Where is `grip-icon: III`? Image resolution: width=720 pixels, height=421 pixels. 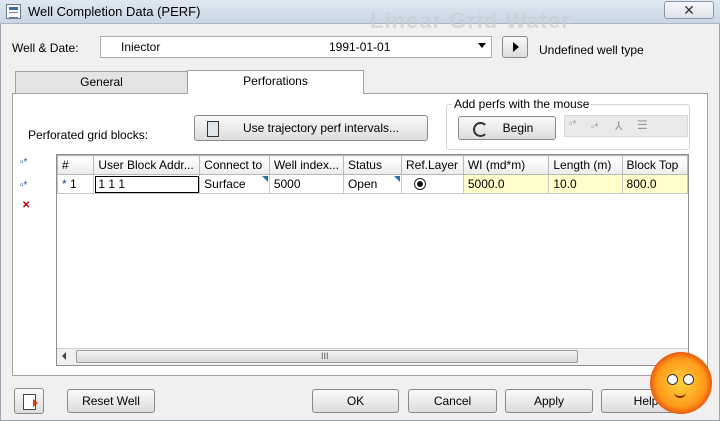 grip-icon: III is located at coordinates (325, 356).